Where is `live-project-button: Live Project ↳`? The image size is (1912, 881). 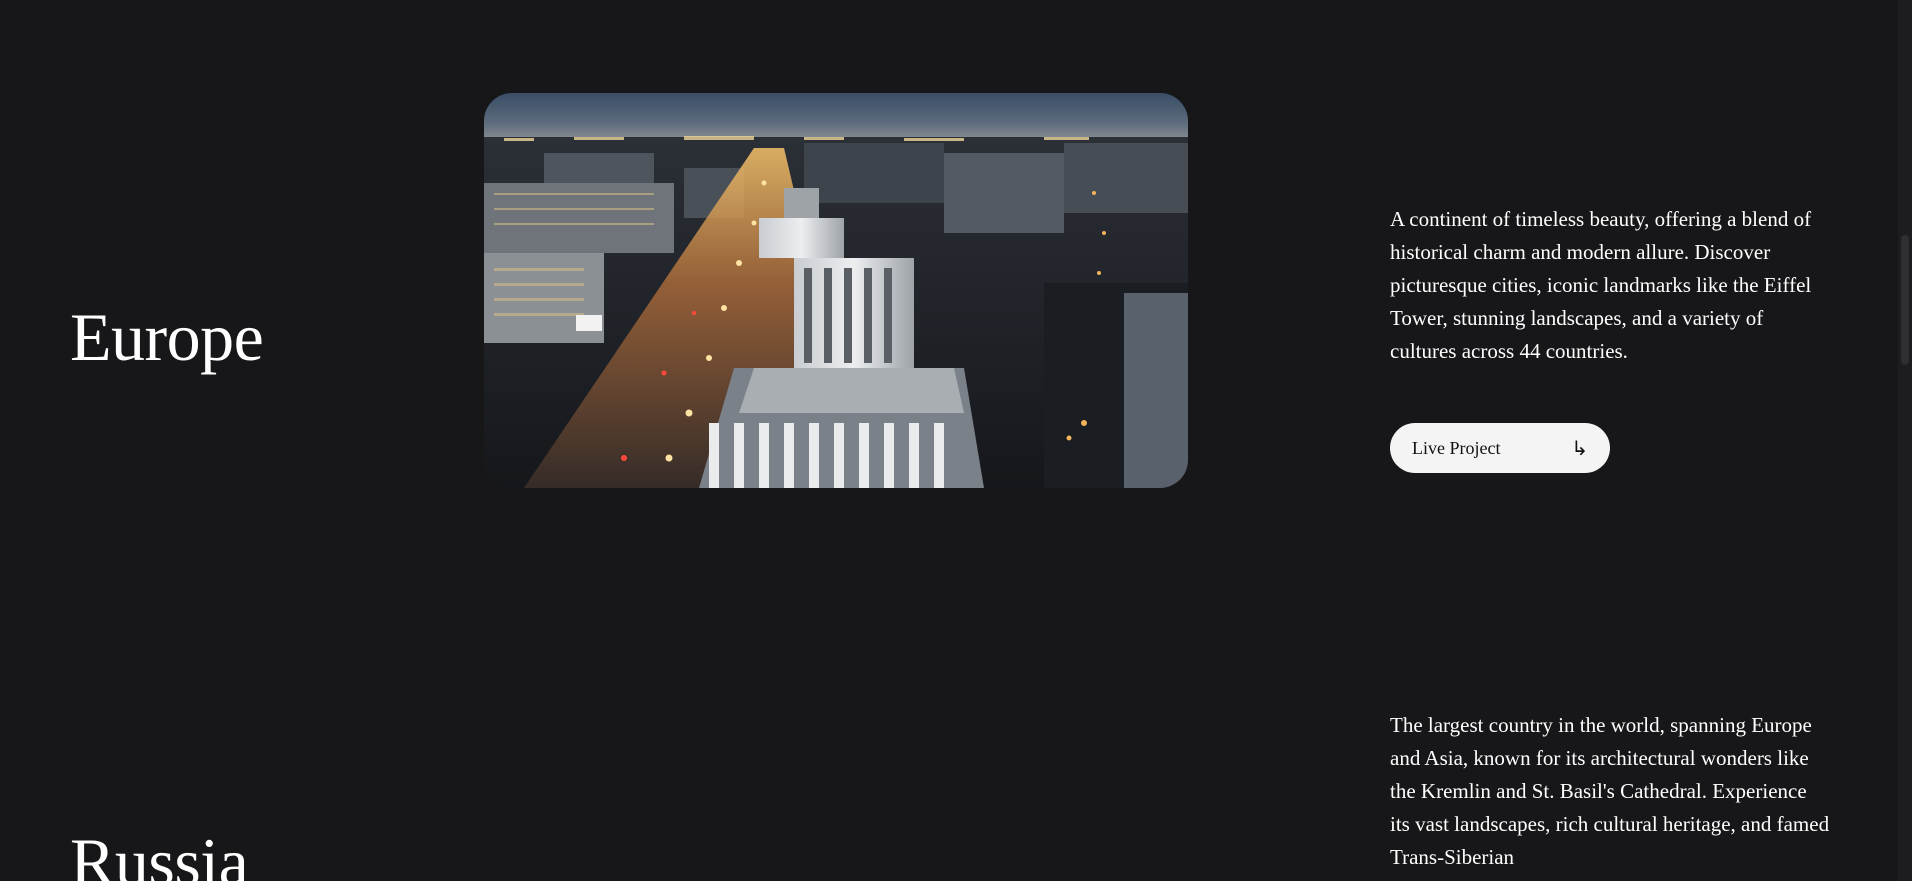 live-project-button: Live Project ↳ is located at coordinates (1500, 448).